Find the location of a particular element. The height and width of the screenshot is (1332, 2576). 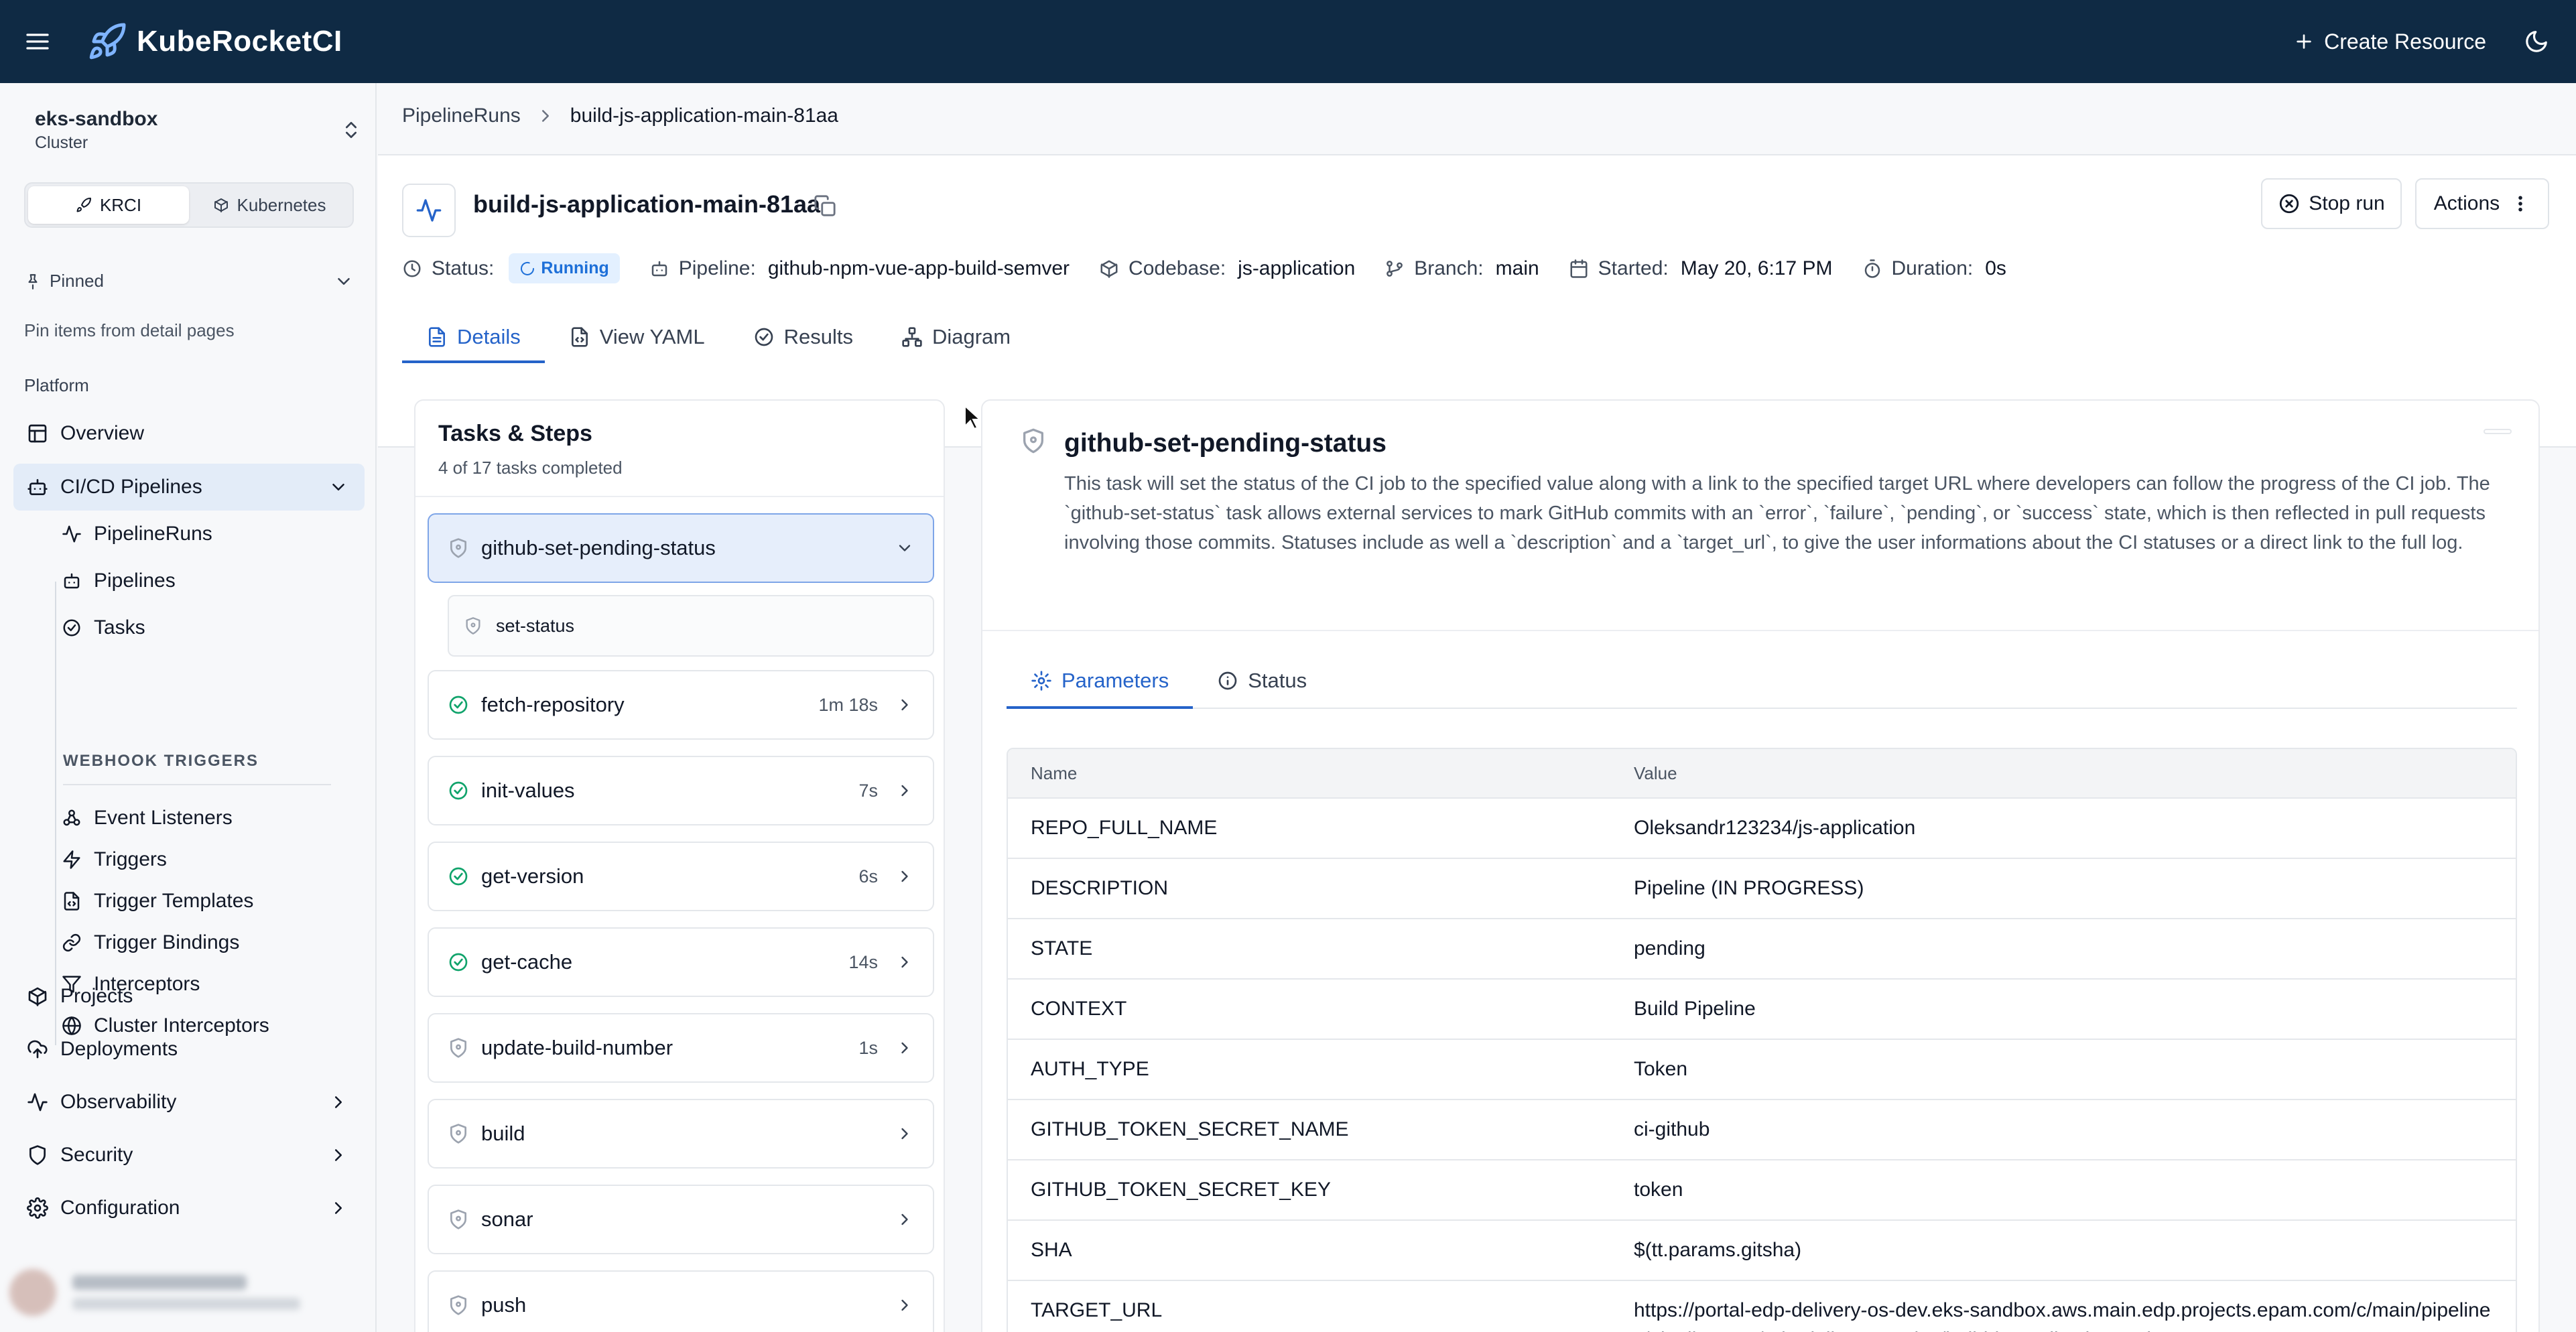

moon-icon is located at coordinates (2536, 41).